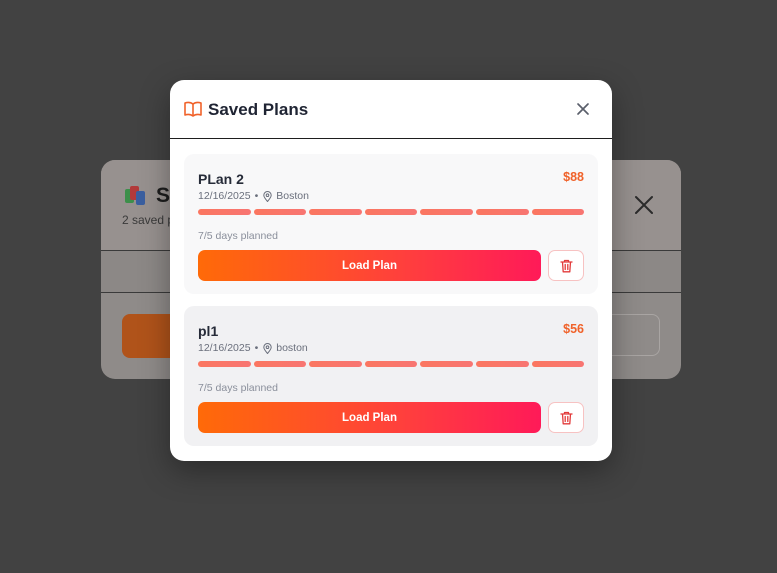  What do you see at coordinates (253, 348) in the screenshot?
I see `plan-meta: 12/16/2025 • boston` at bounding box center [253, 348].